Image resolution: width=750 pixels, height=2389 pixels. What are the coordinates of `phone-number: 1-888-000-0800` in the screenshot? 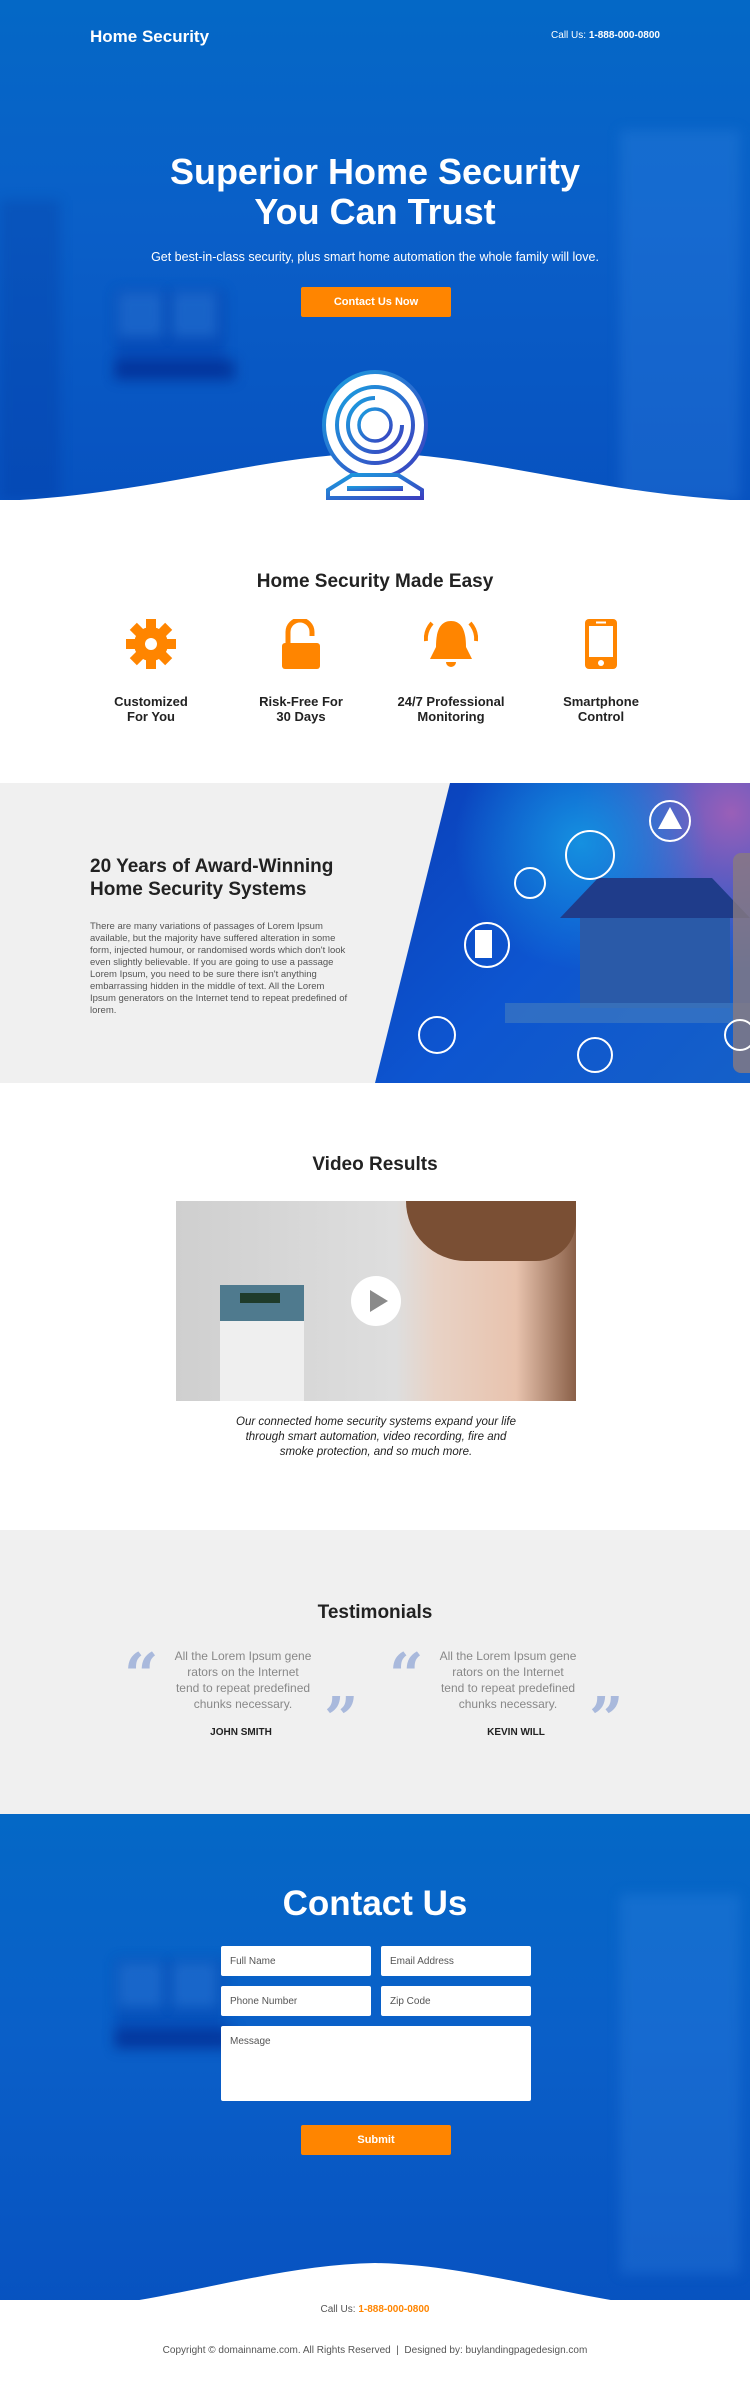 It's located at (624, 35).